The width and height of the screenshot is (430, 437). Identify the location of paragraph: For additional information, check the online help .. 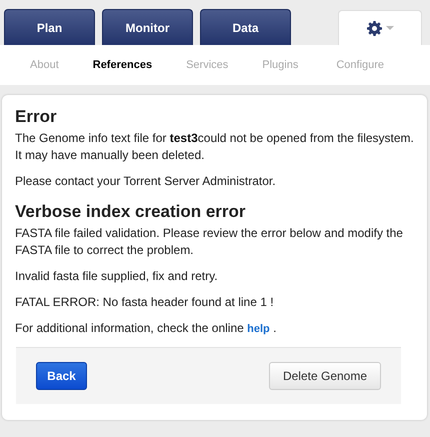
(146, 328).